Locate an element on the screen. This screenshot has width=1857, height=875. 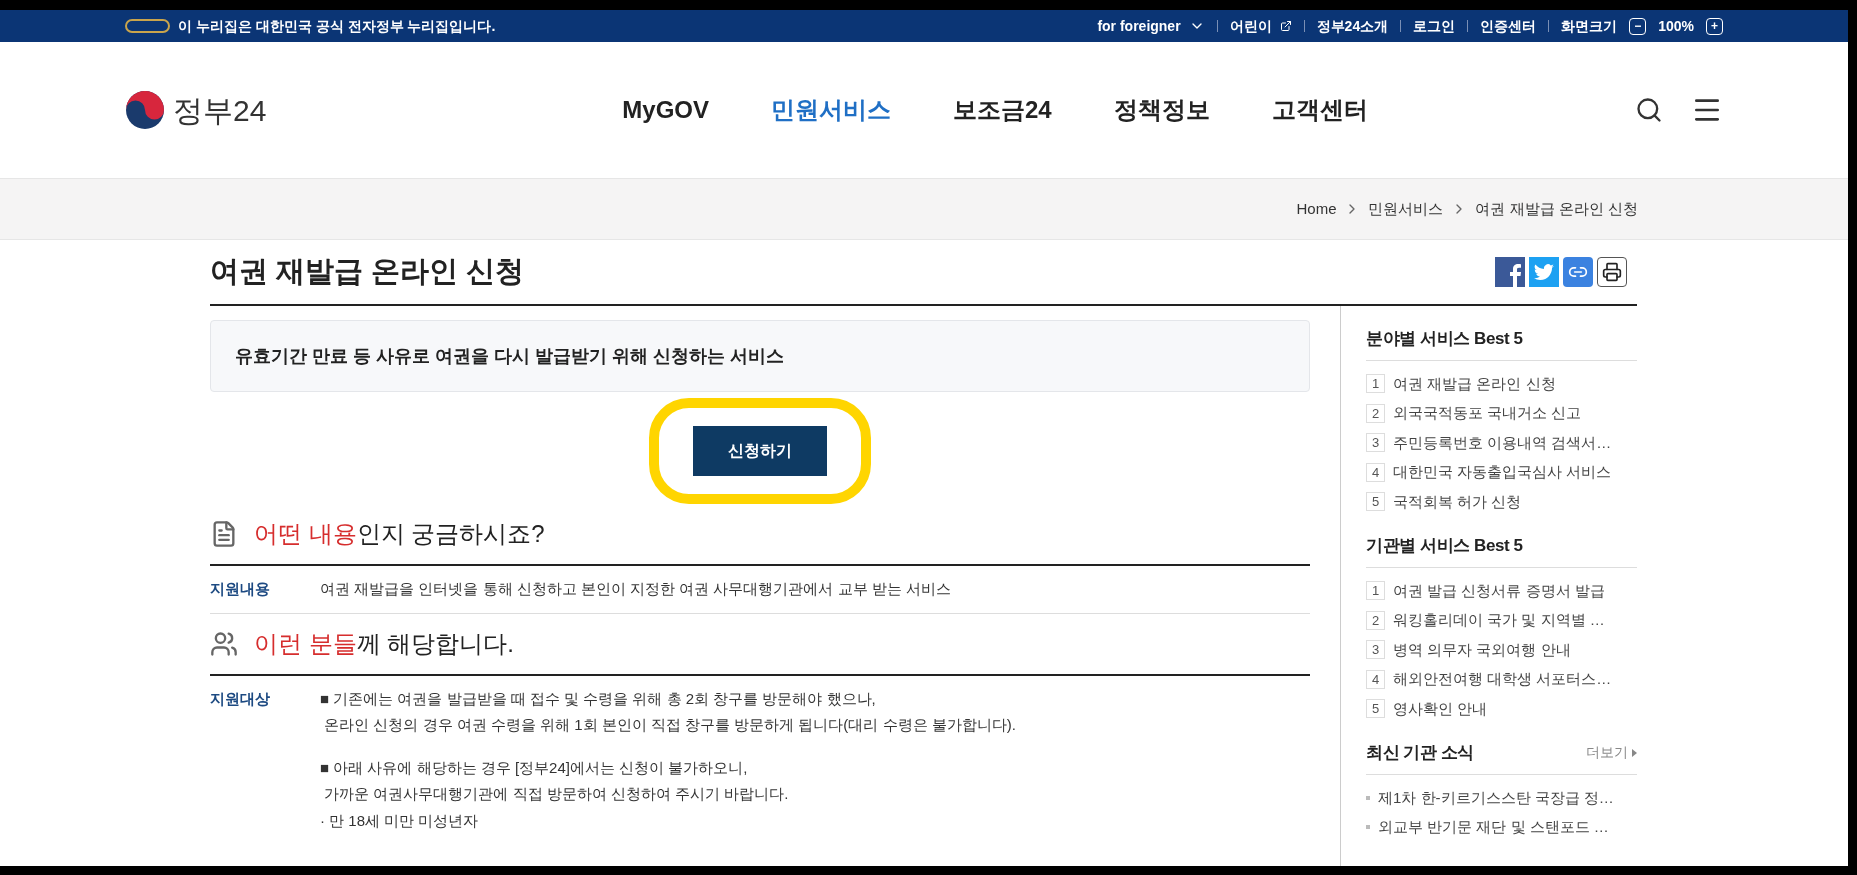
body-text: 가까운 여권사무대행기관에 직접 방문하여 신청하여 주시기 바랍니다. is located at coordinates (556, 794).